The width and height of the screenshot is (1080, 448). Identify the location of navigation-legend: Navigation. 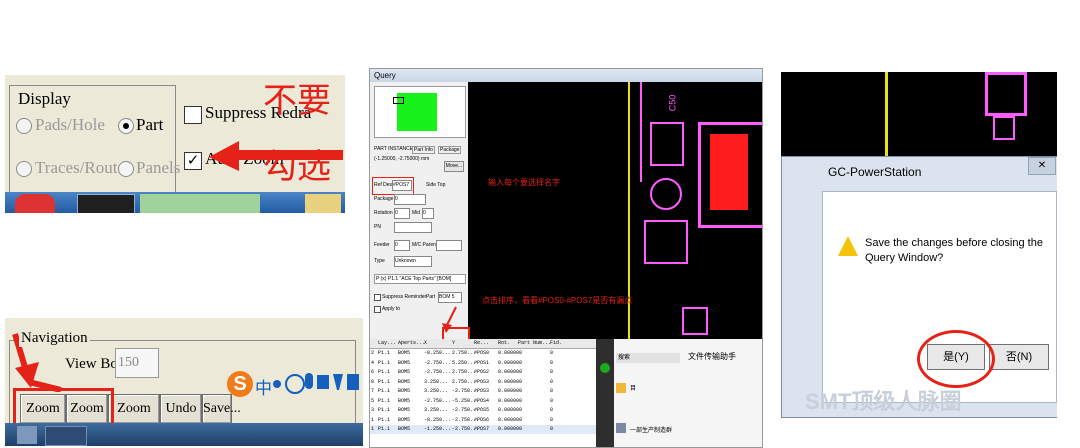
(54, 338).